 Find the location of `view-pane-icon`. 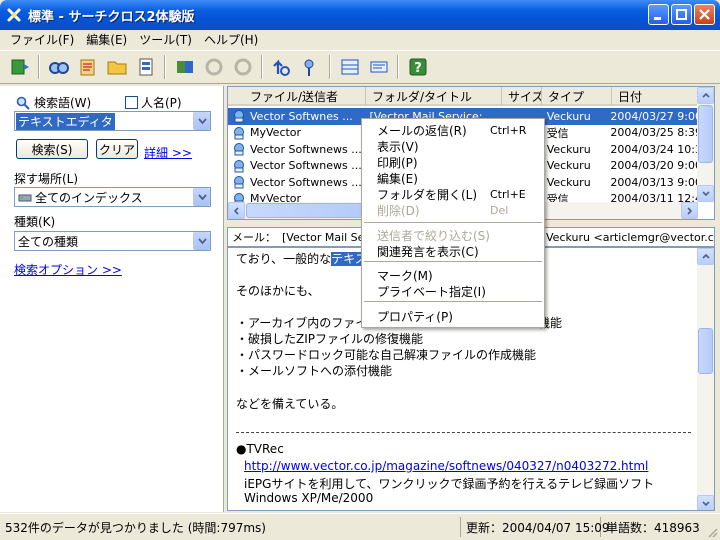

view-pane-icon is located at coordinates (349, 67).